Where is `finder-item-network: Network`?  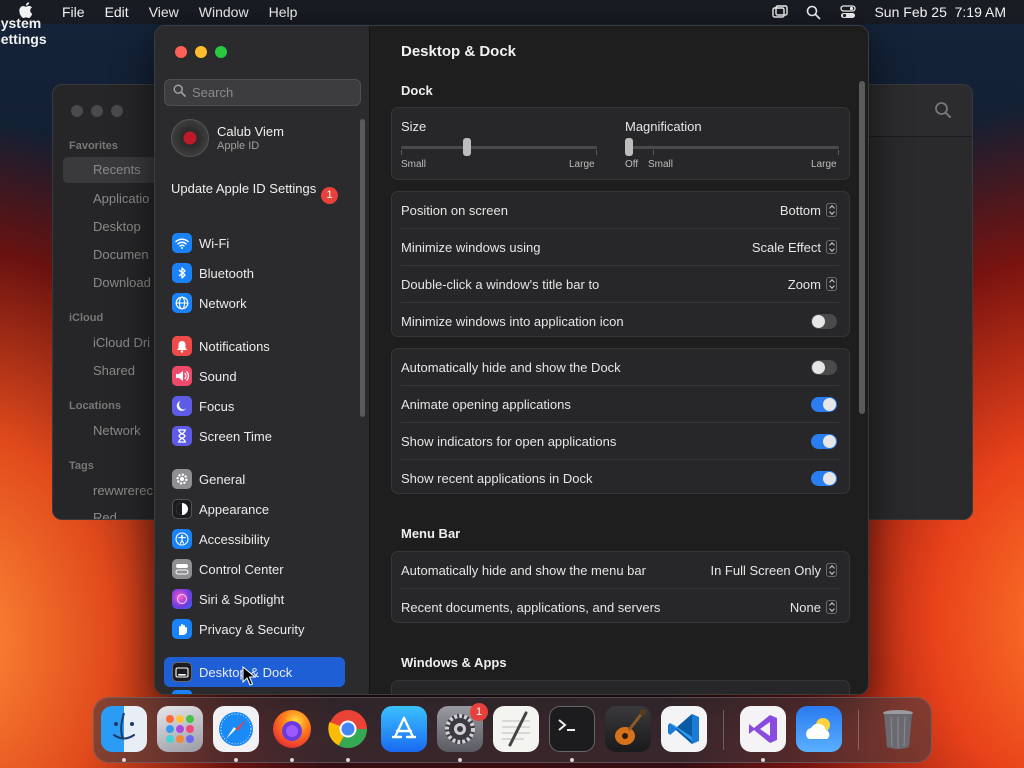
finder-item-network: Network is located at coordinates (117, 430).